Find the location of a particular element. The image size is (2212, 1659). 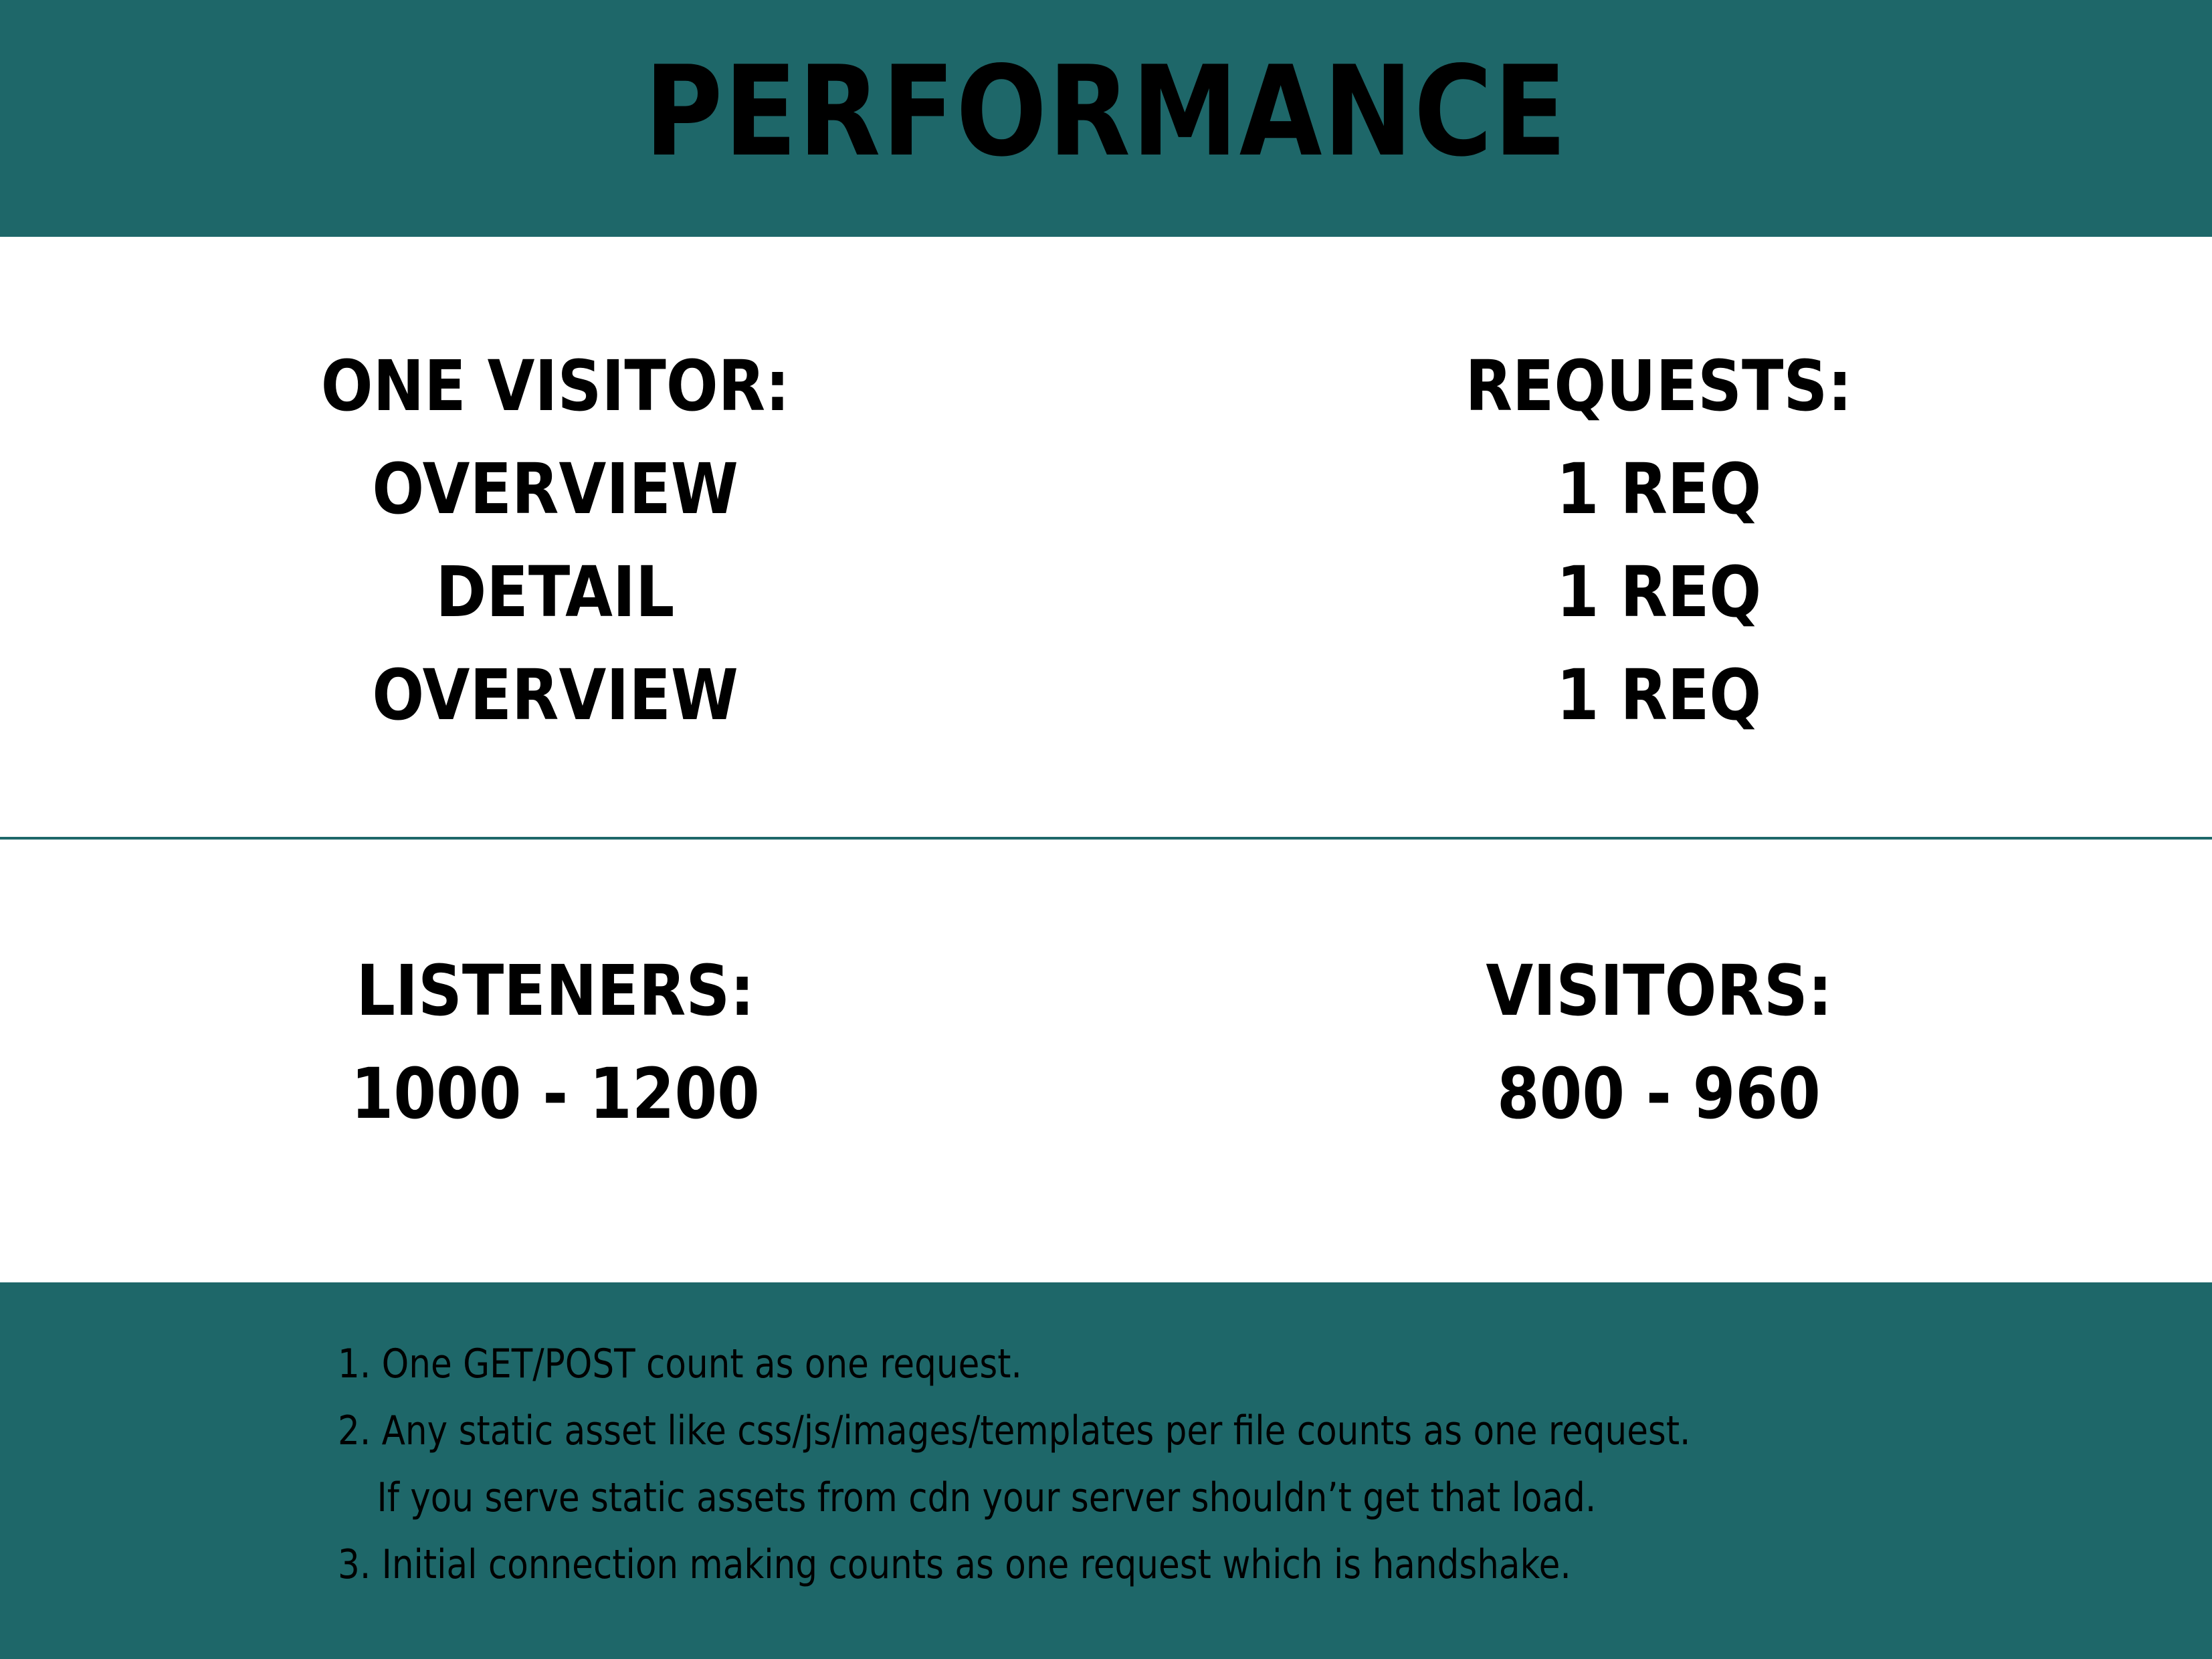

section-divider is located at coordinates (1106, 838).